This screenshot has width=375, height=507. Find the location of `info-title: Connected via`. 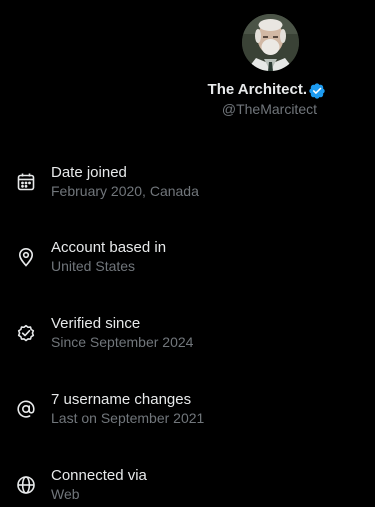

info-title: Connected via is located at coordinates (99, 475).